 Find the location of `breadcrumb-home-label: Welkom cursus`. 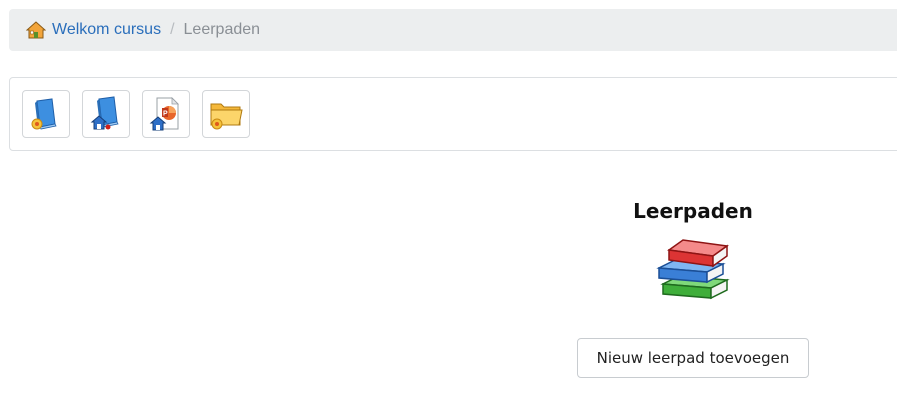

breadcrumb-home-label: Welkom cursus is located at coordinates (107, 29).